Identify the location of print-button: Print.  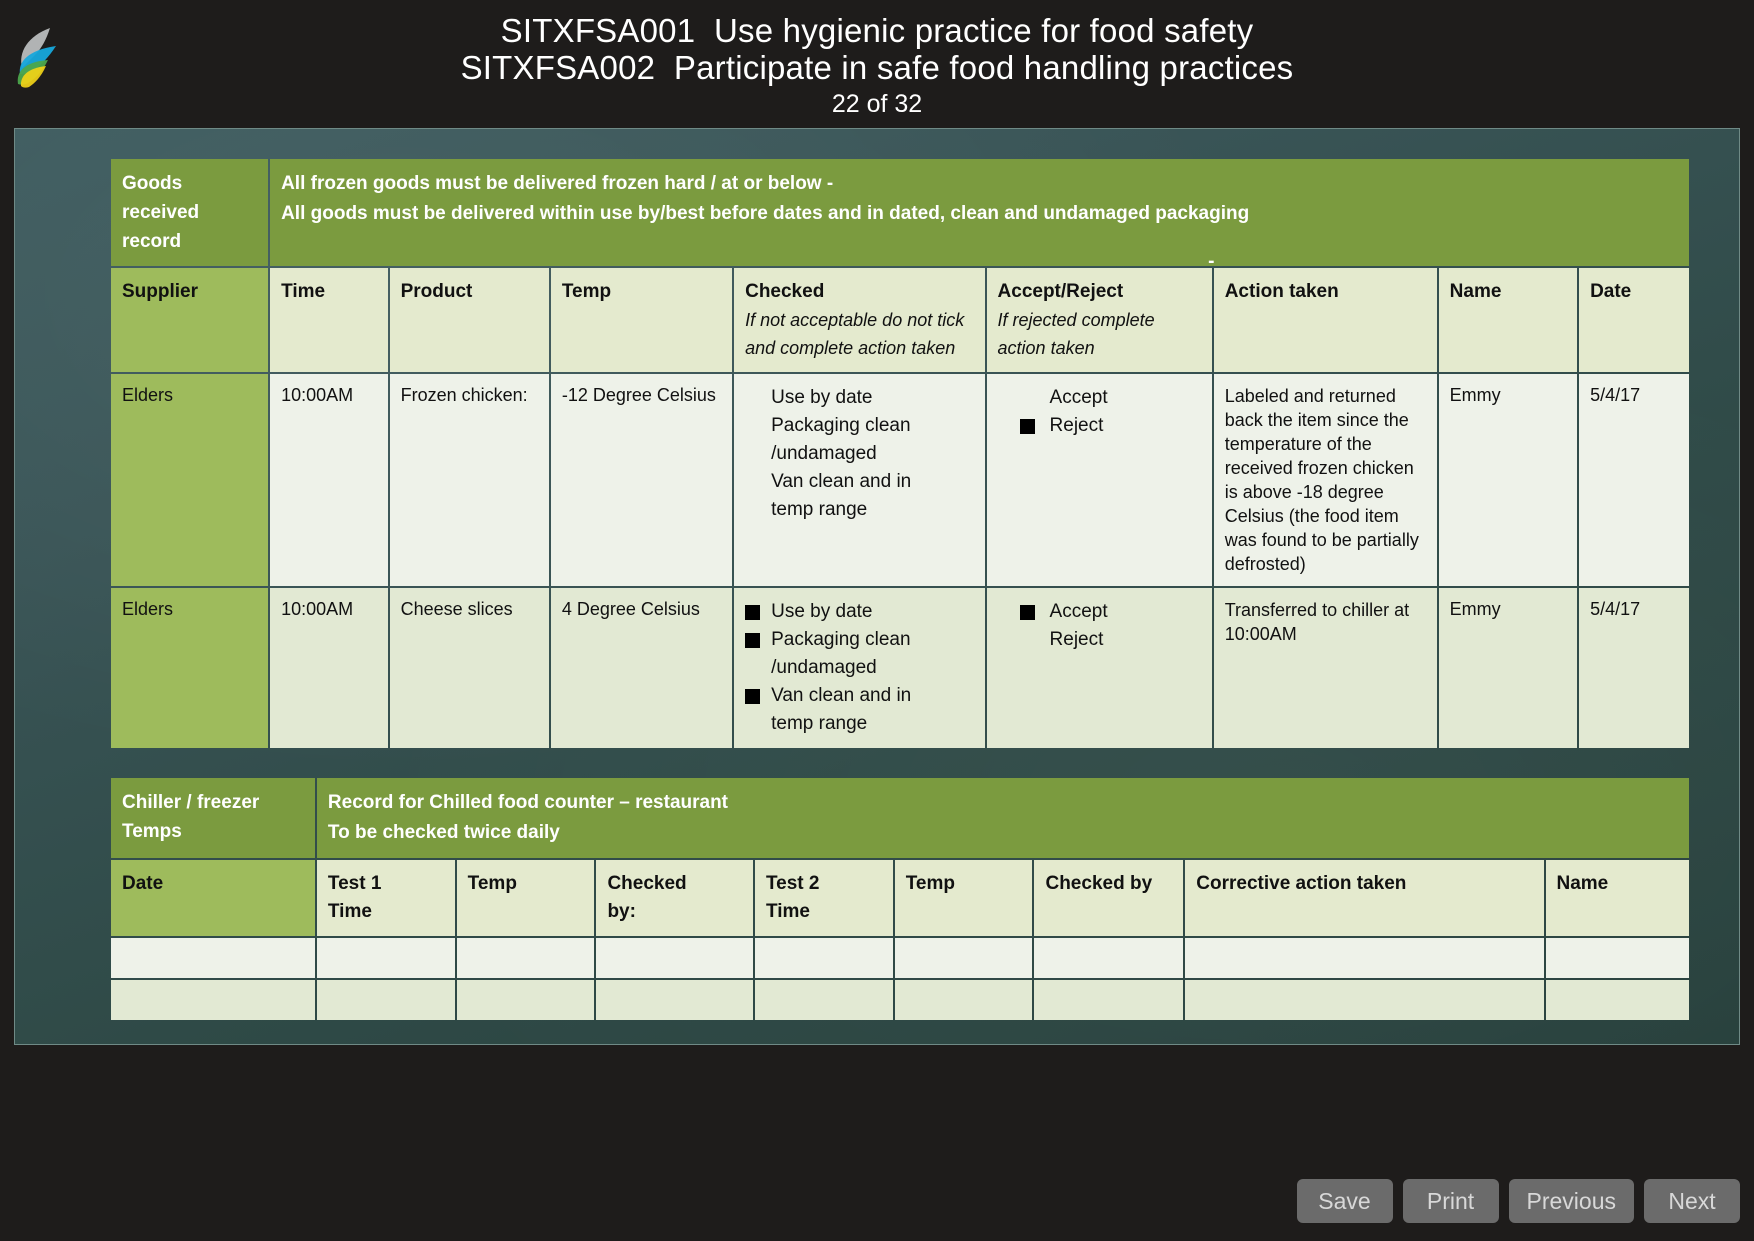
(1450, 1201).